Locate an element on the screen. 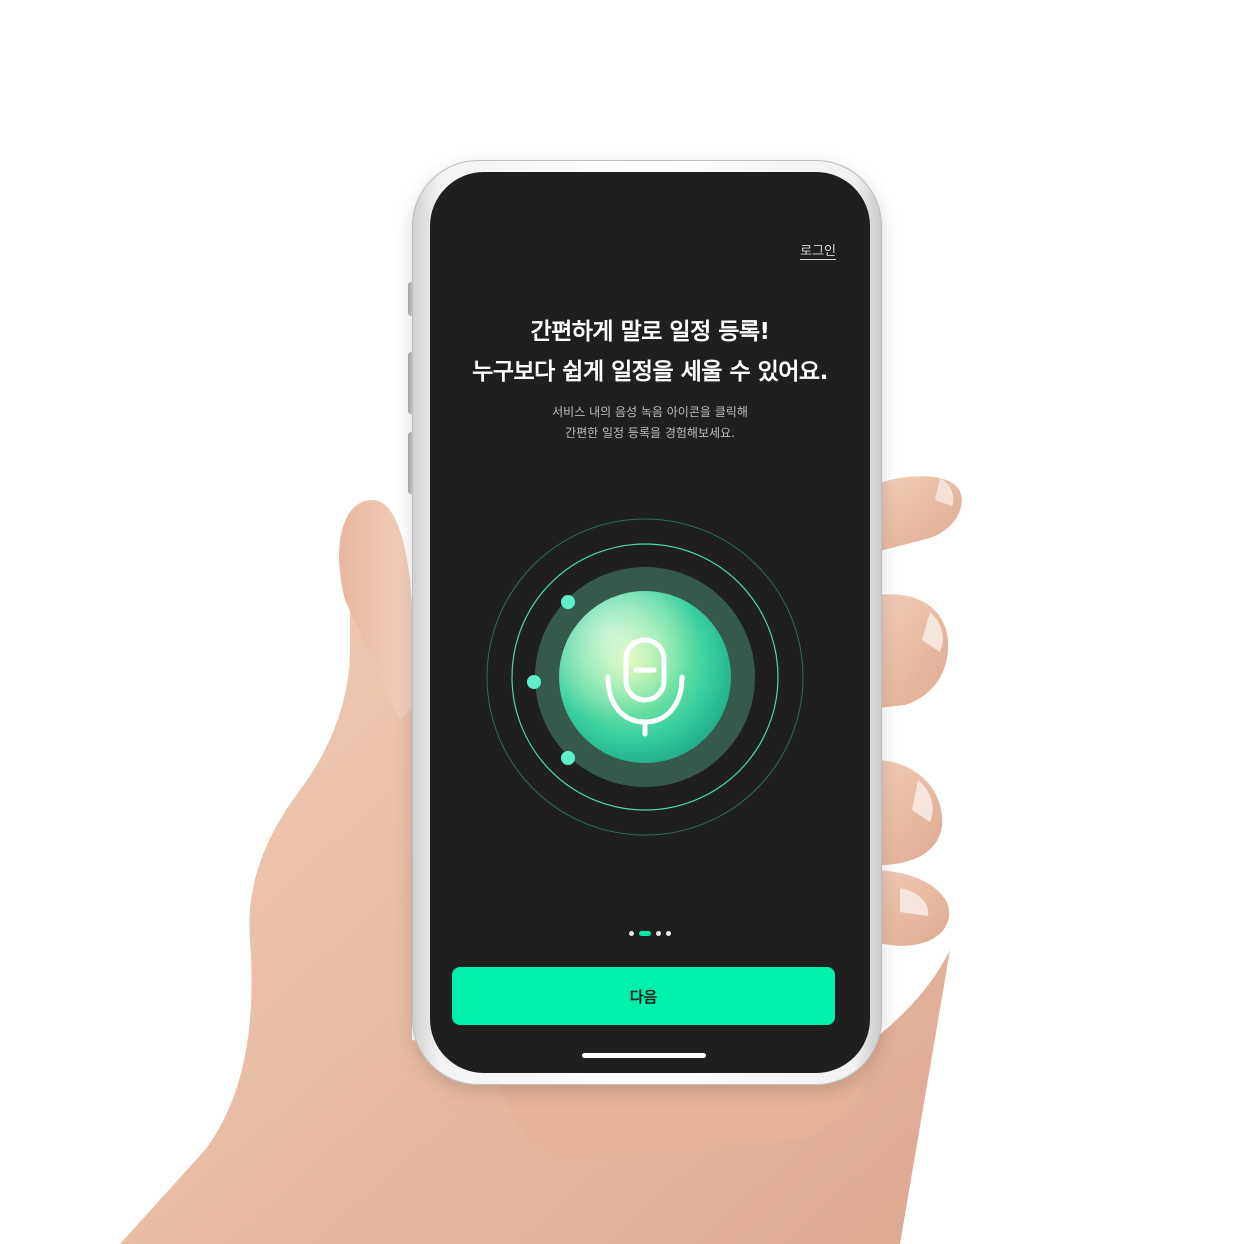 The image size is (1255, 1244). description-line-2: 간편한 일정 등록을 경험해보세요. is located at coordinates (650, 433).